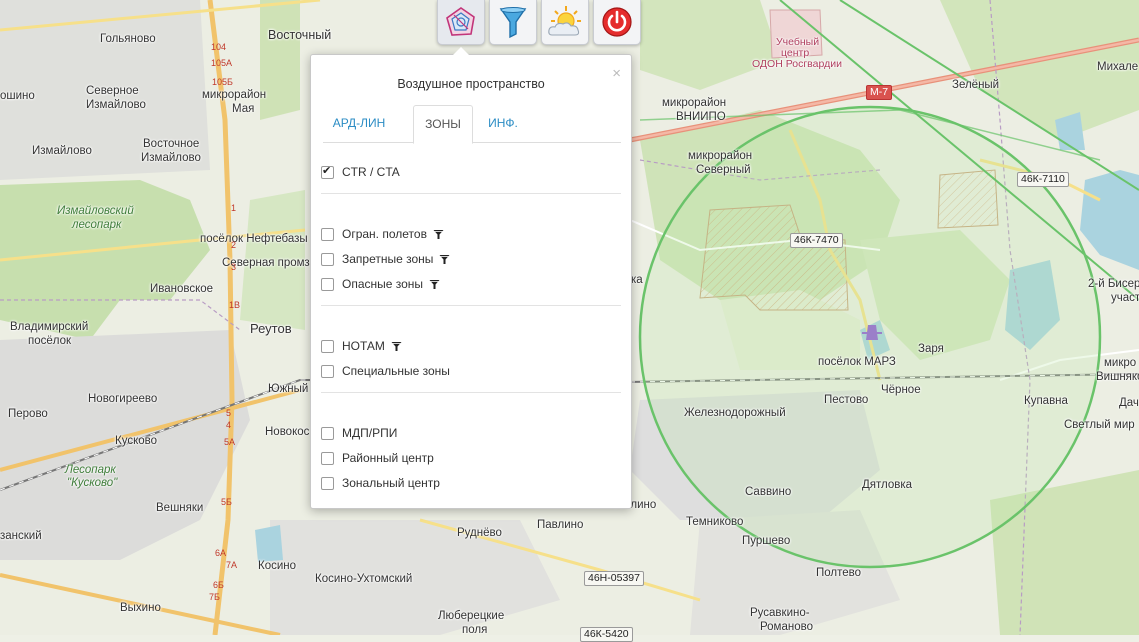  I want to click on map-label: ка, so click(637, 280).